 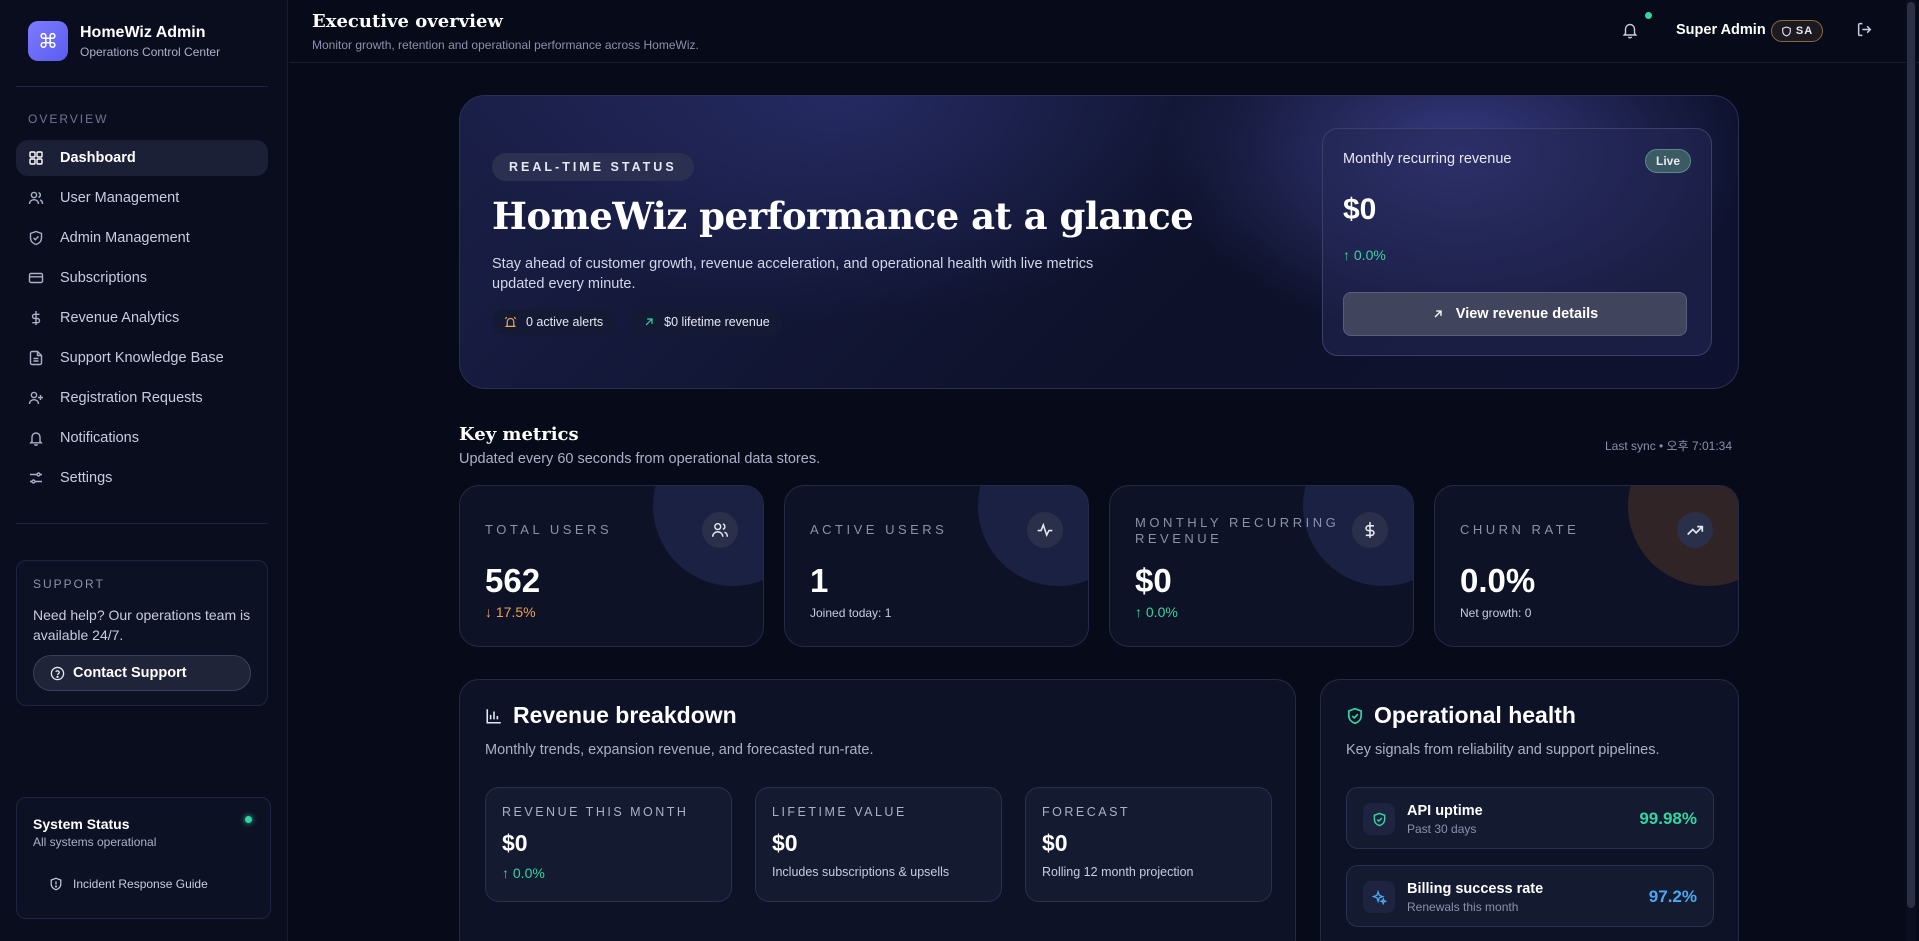 I want to click on api-uptime-row: API uptime Past 30 days 99.98%, so click(x=1530, y=818).